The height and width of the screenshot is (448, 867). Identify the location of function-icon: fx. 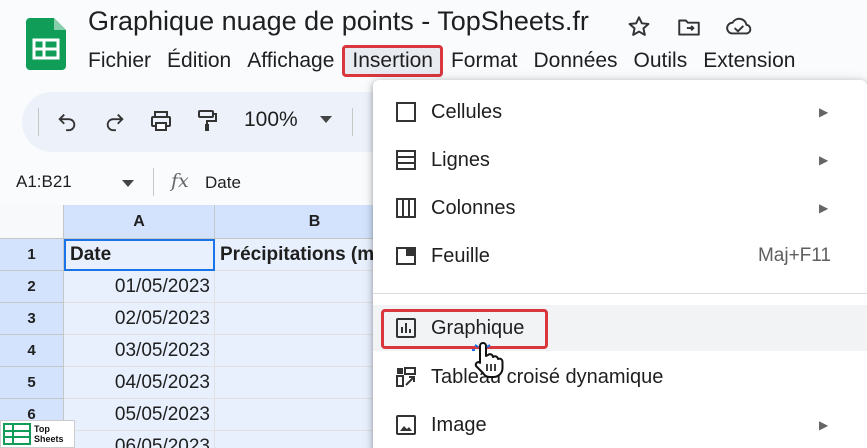
(180, 181).